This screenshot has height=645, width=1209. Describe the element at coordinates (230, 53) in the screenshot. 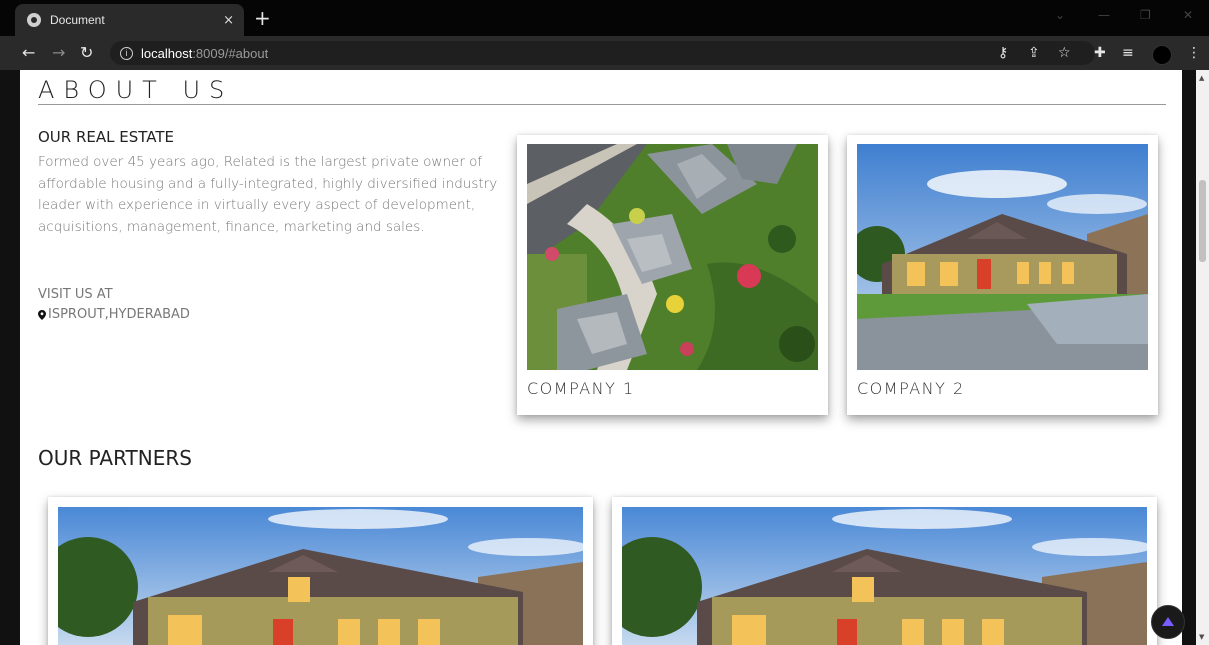

I see `url-path: :8009/#about` at that location.